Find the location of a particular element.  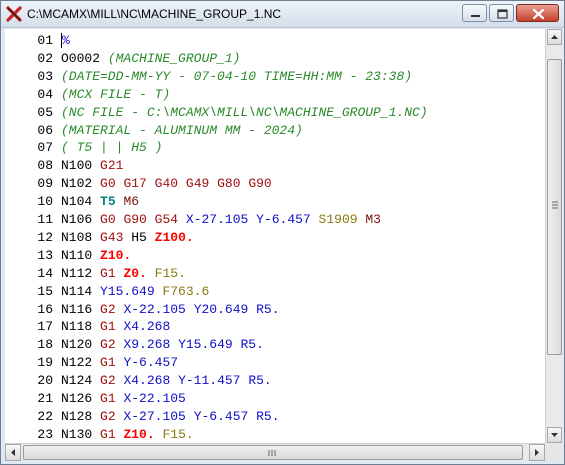

line-number: 23 is located at coordinates (45, 434).